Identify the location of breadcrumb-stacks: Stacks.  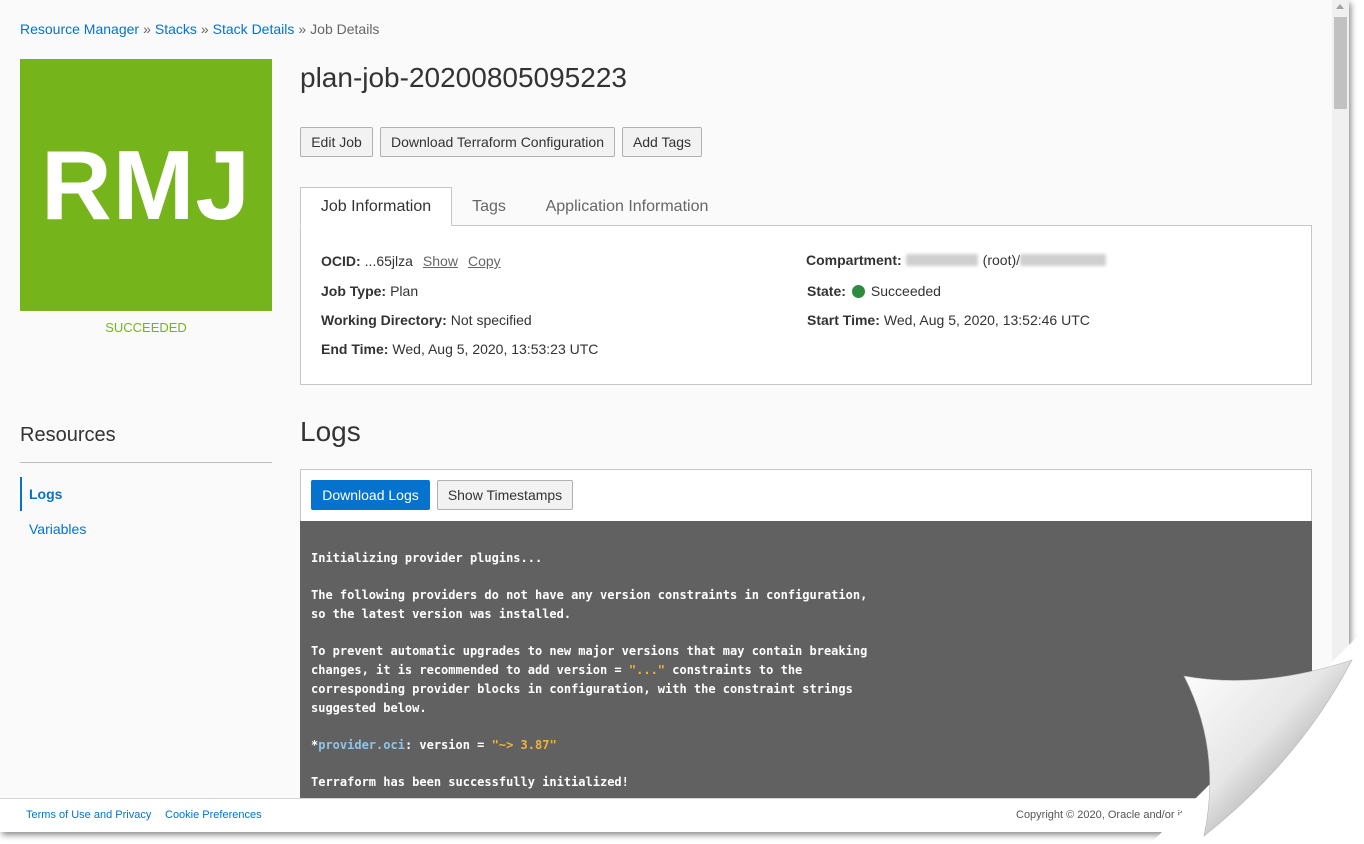
(176, 29).